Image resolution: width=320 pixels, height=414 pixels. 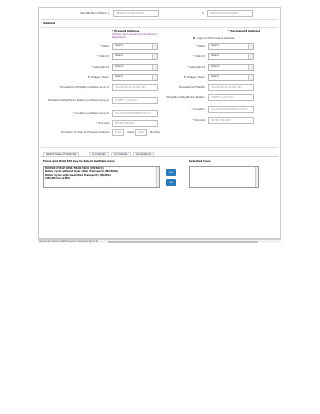 I want to click on selected-vehicle-classes-list, so click(x=224, y=177).